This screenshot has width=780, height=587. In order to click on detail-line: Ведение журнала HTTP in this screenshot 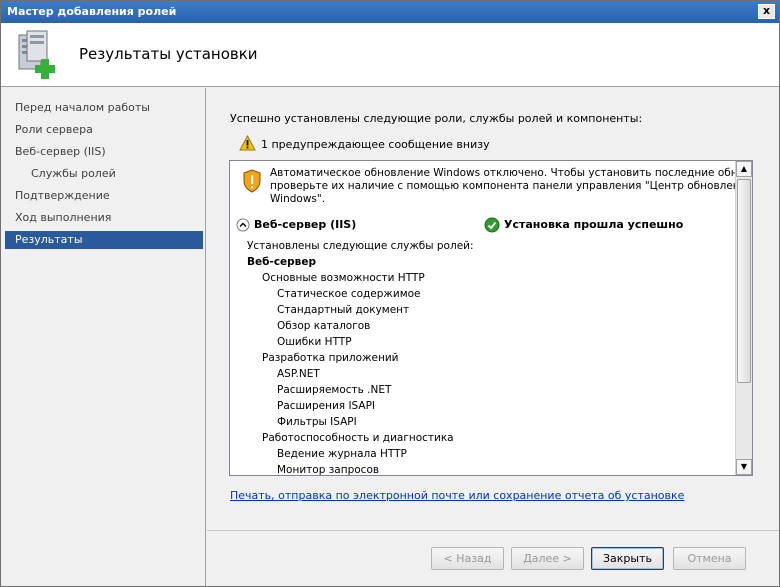, I will do `click(342, 454)`.